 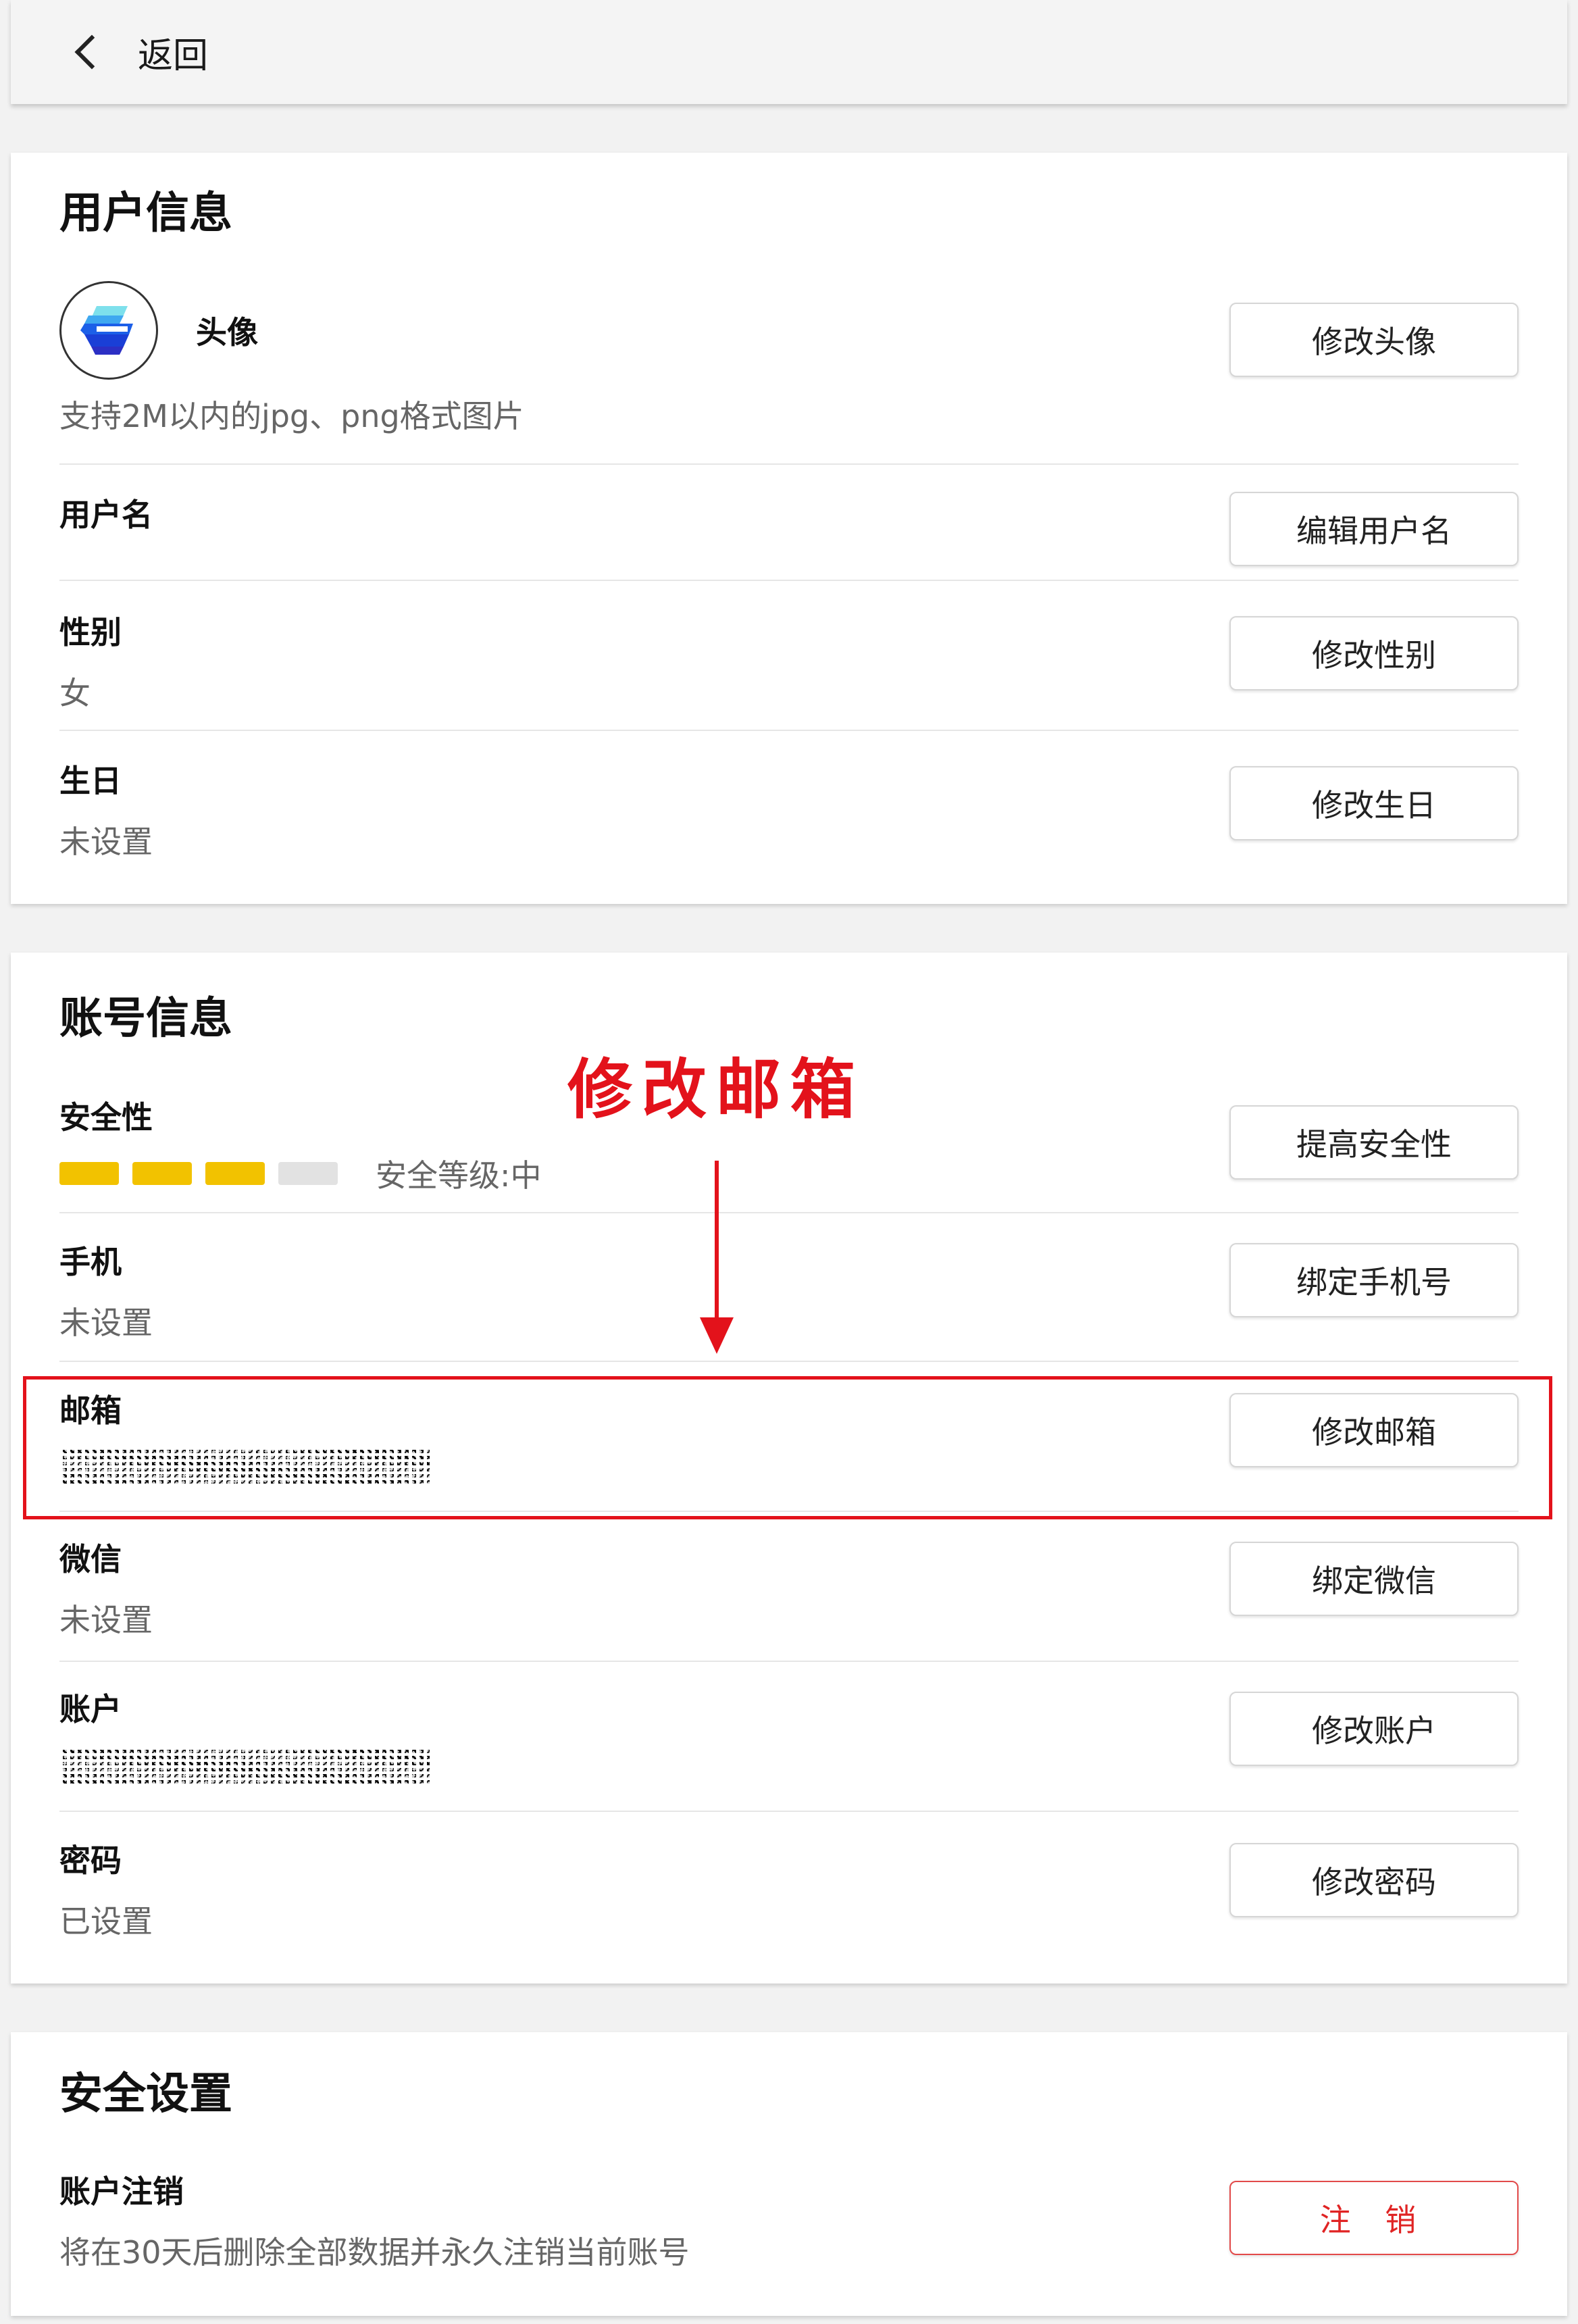 I want to click on phone-value: 未设置, so click(x=106, y=1323).